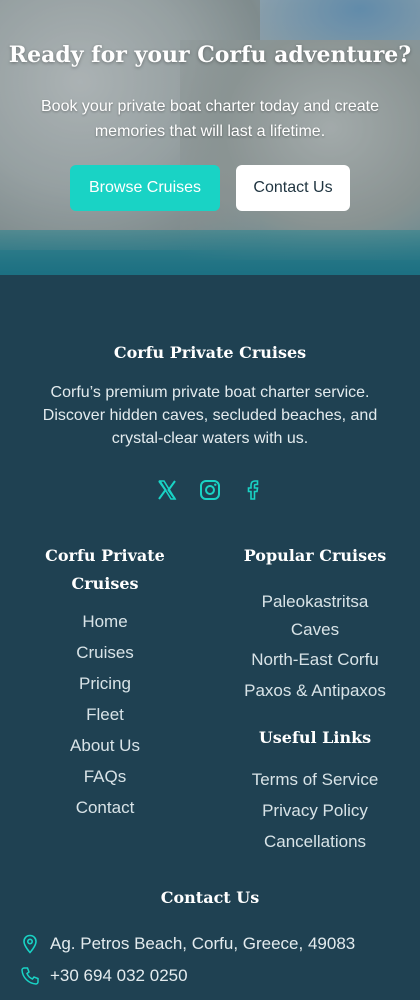 The width and height of the screenshot is (420, 1000). What do you see at coordinates (315, 690) in the screenshot?
I see `footer-link-paxos-antipaxos: Paxos & Antipaxos` at bounding box center [315, 690].